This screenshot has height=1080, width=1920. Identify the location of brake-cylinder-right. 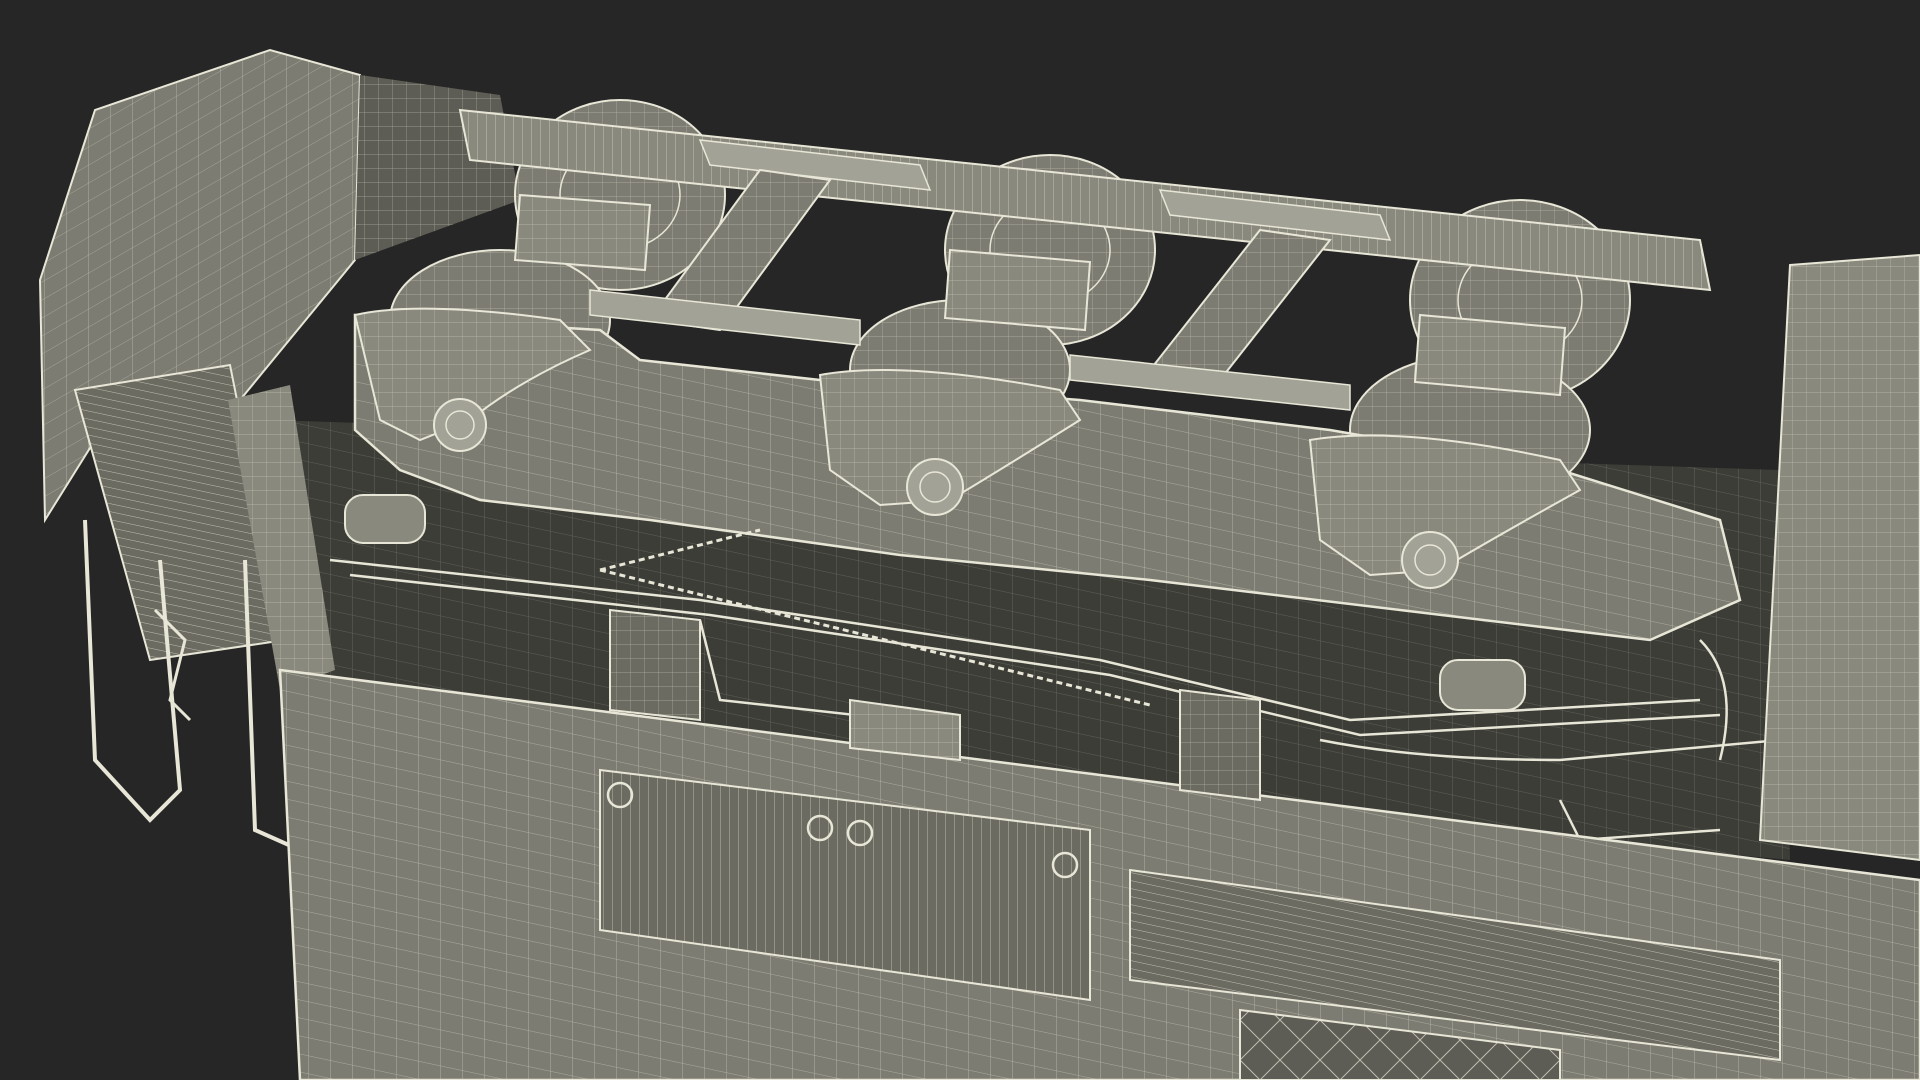
(1482, 685).